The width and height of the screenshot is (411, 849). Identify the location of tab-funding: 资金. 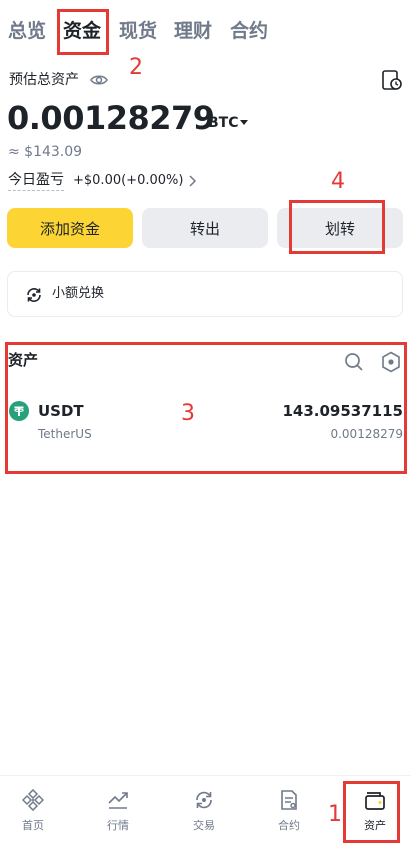
(82, 31).